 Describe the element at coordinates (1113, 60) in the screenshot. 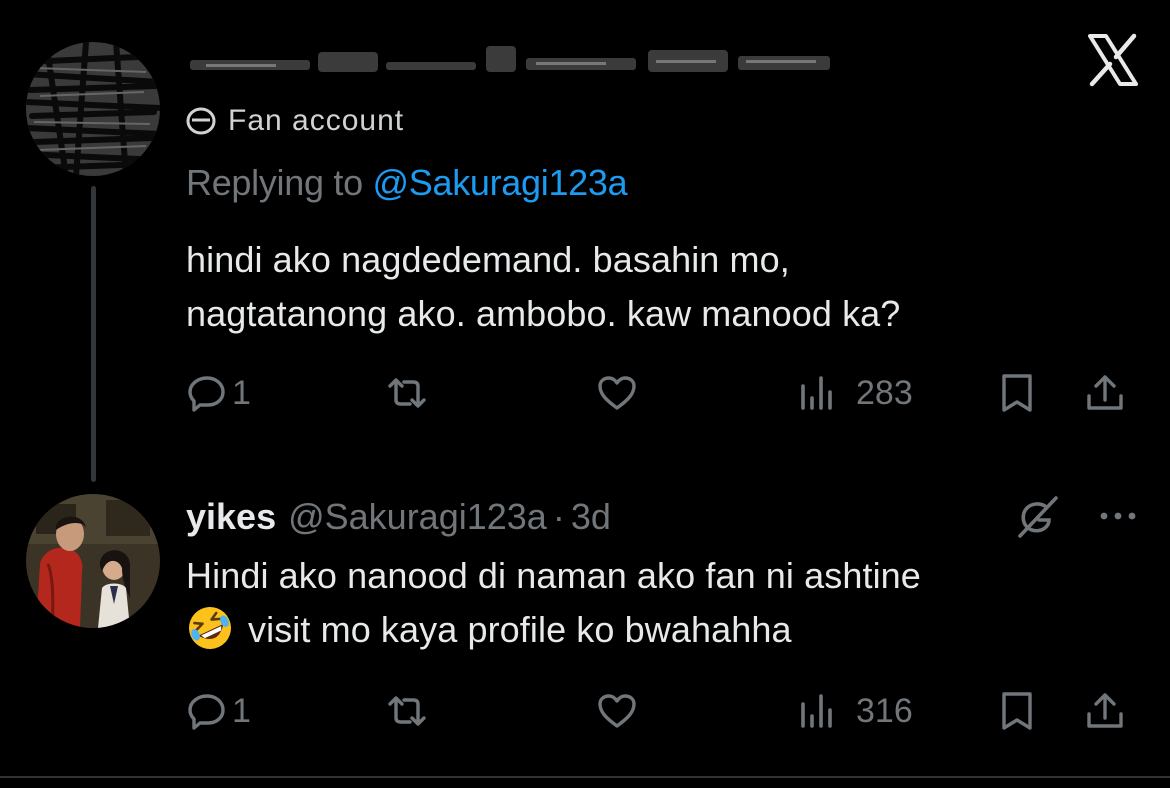

I see `x-logo-icon` at that location.